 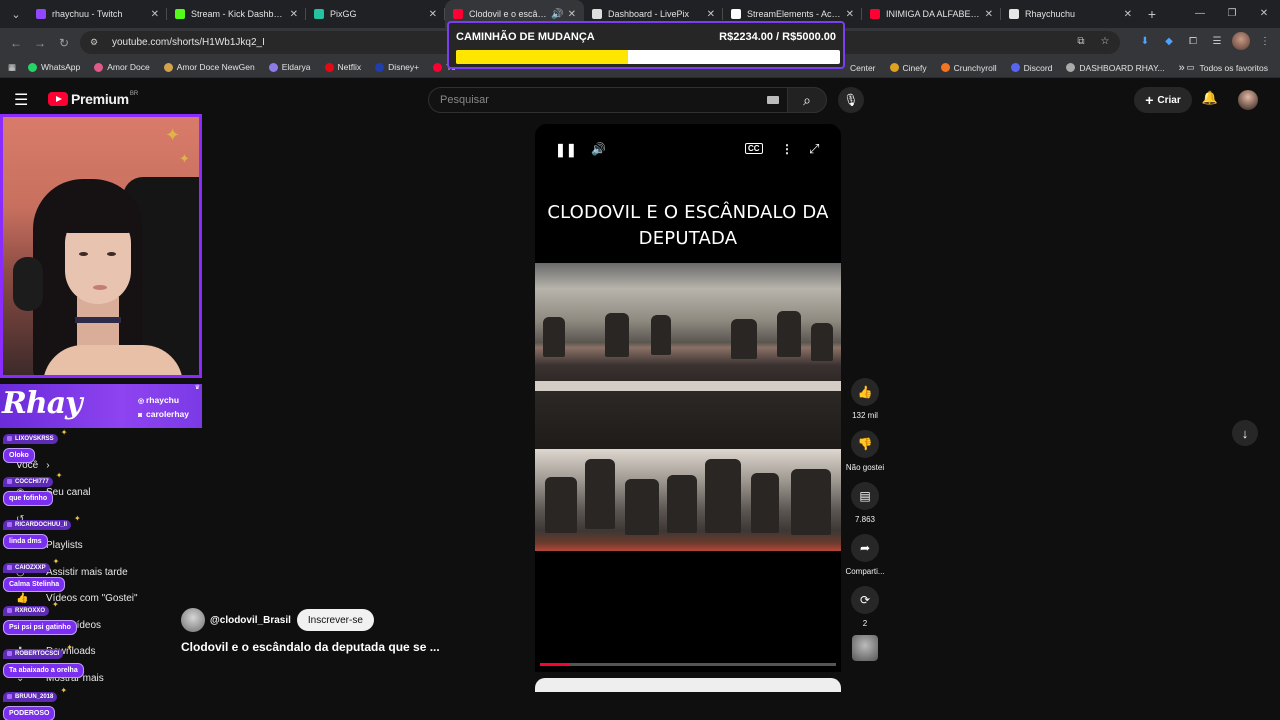 What do you see at coordinates (908, 68) in the screenshot?
I see `bookmark-cinefy: Cinefy` at bounding box center [908, 68].